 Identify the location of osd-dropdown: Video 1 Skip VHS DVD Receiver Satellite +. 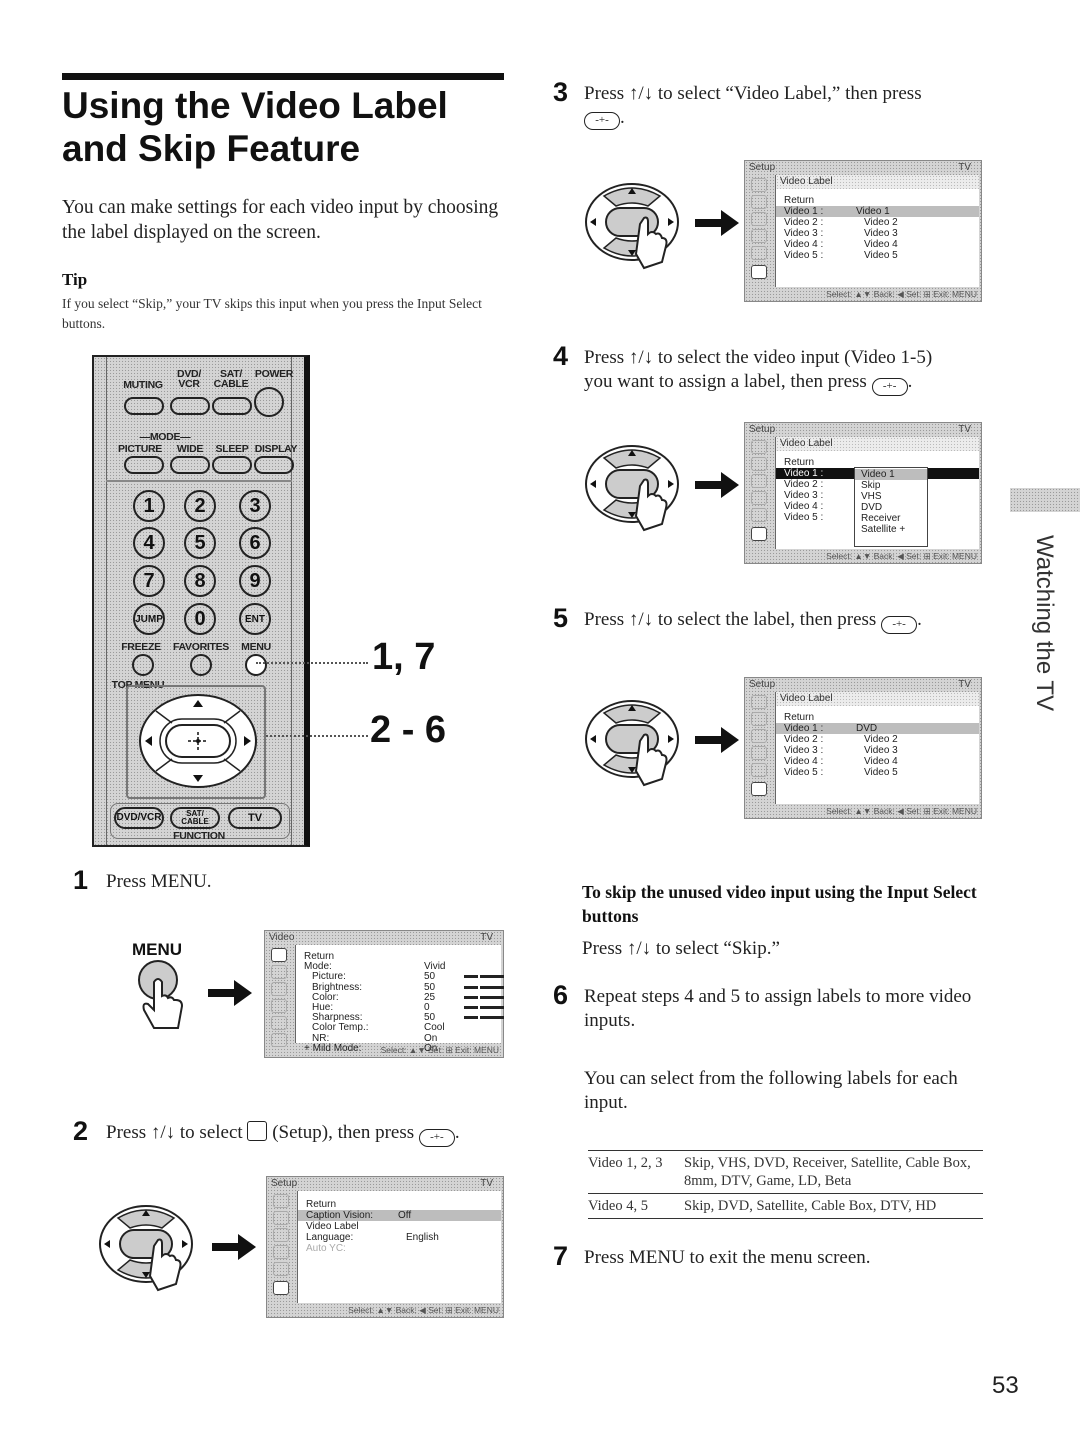
(891, 507).